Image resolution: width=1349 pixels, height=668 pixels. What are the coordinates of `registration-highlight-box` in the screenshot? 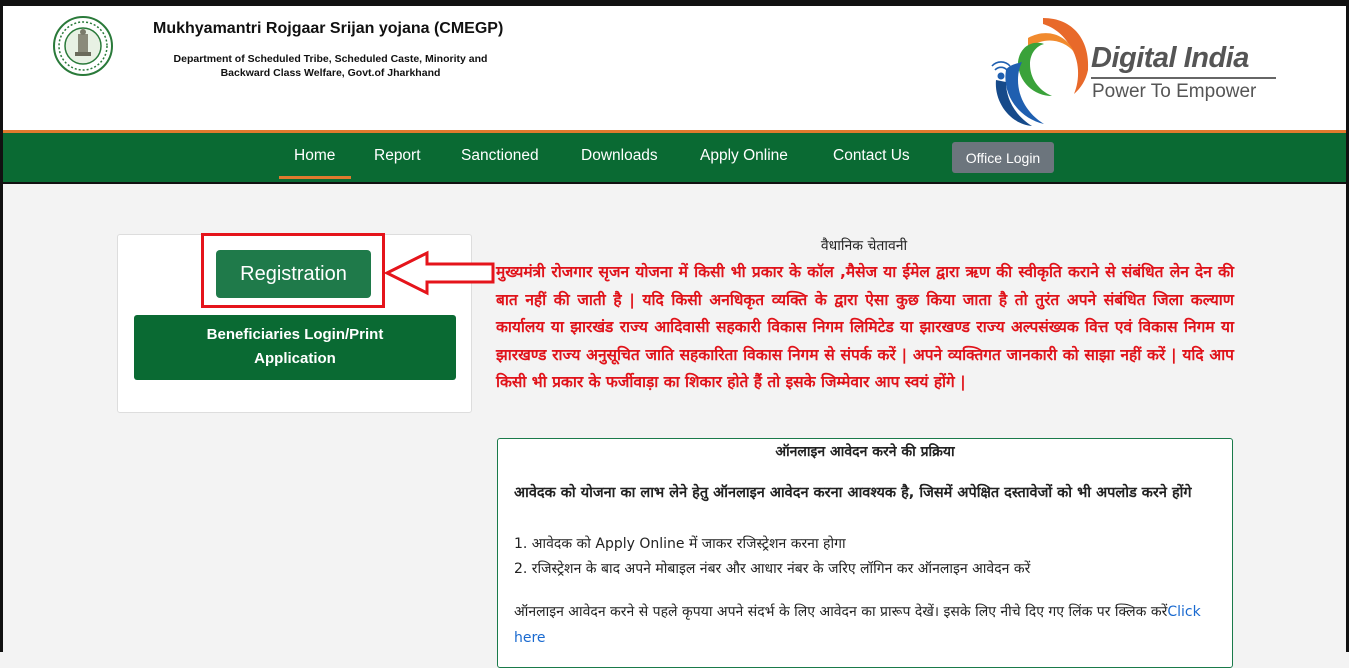 It's located at (293, 270).